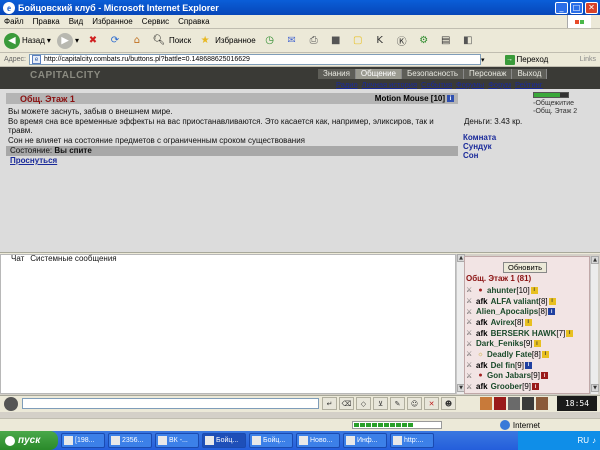 This screenshot has width=600, height=450. What do you see at coordinates (479, 146) in the screenshot?
I see `link-chest: Сундук` at bounding box center [479, 146].